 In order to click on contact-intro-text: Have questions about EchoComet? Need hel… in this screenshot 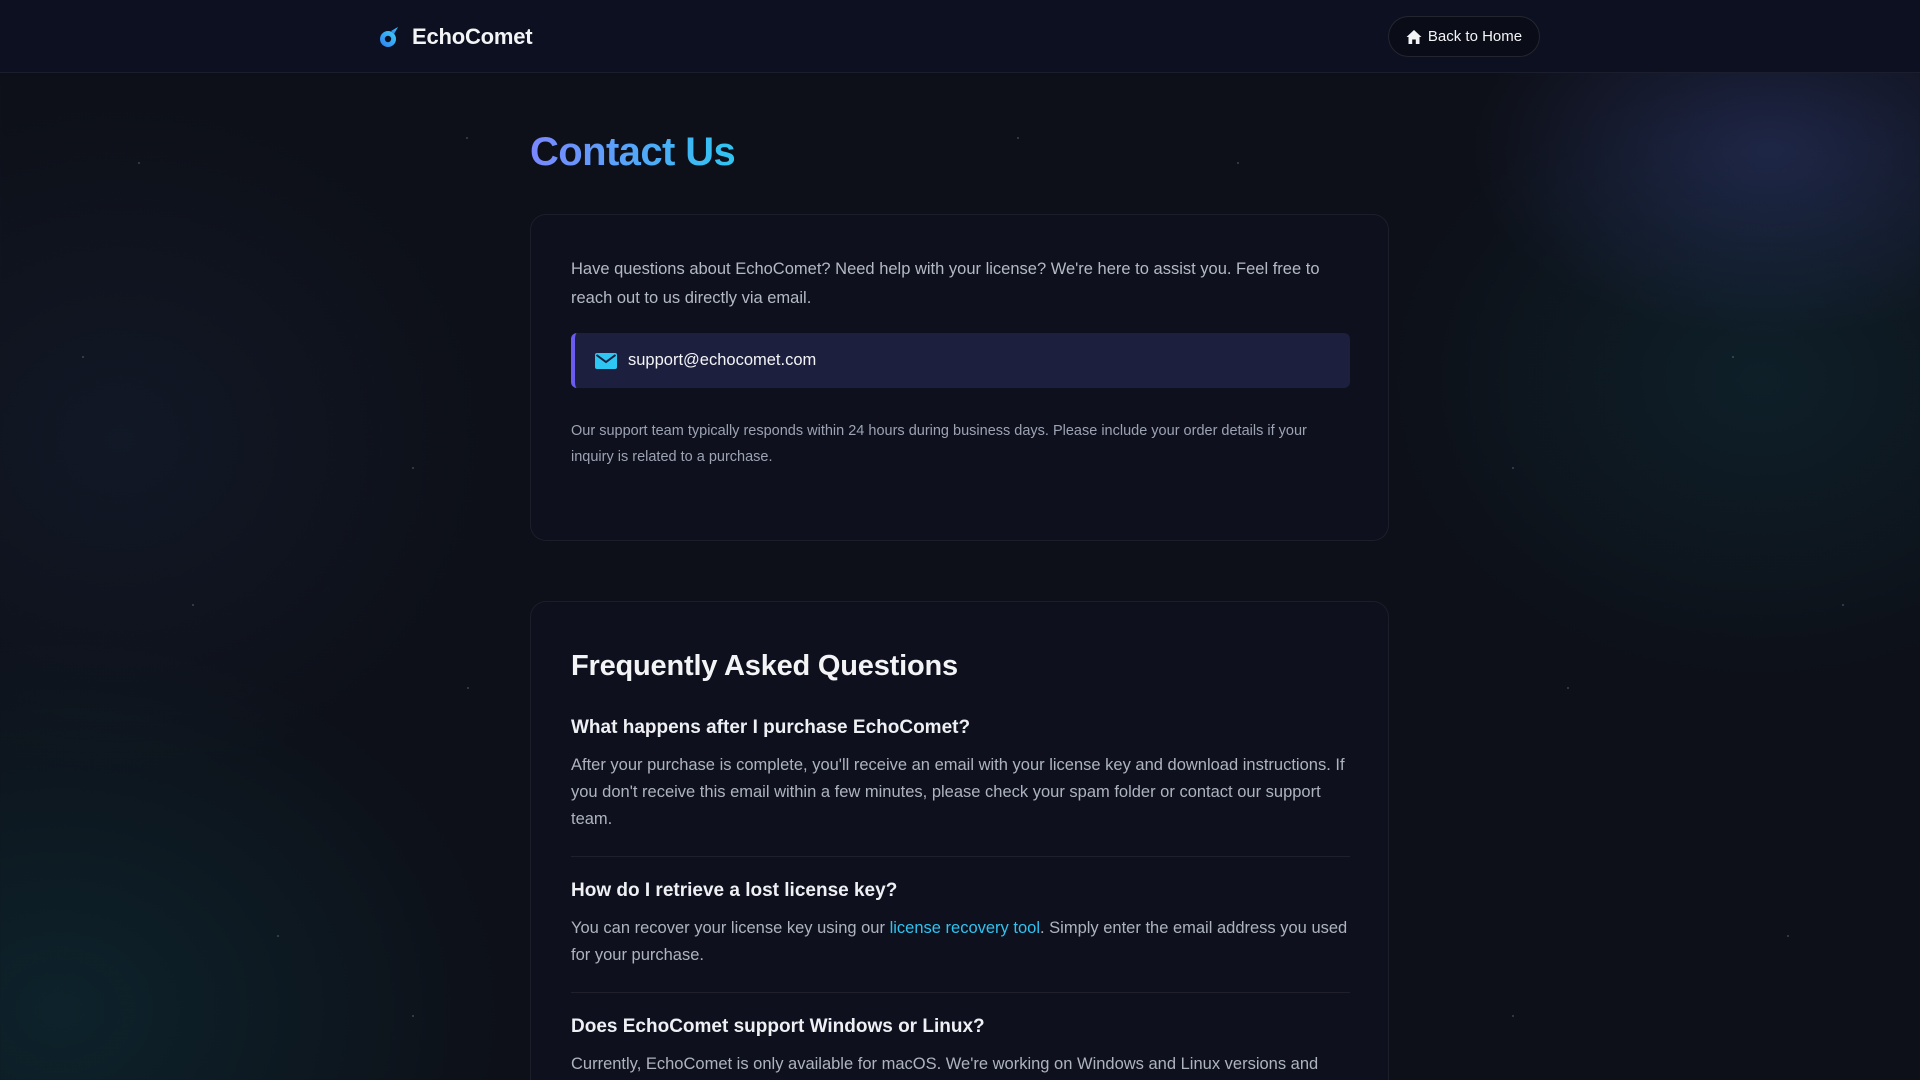, I will do `click(945, 283)`.